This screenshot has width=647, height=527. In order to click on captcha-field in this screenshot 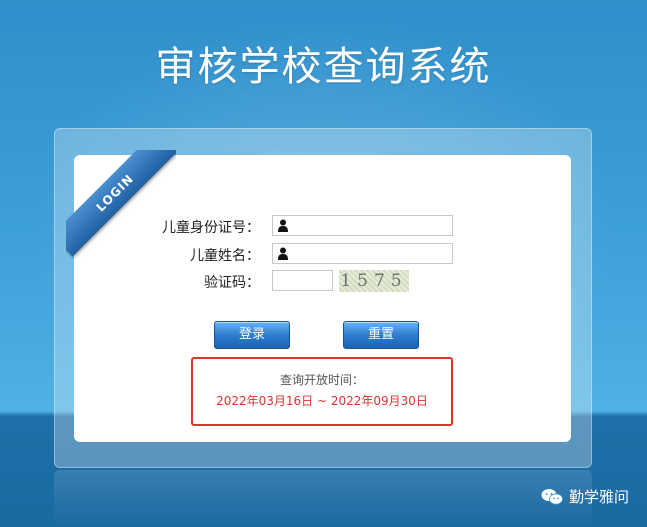, I will do `click(302, 280)`.